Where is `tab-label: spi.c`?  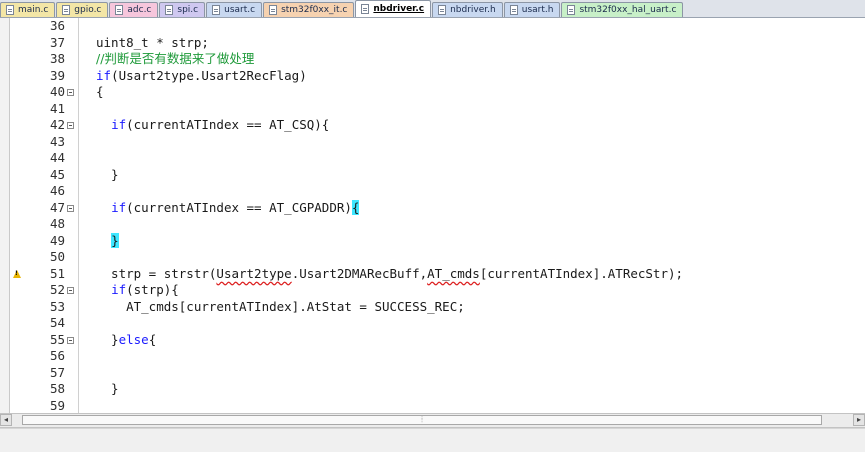 tab-label: spi.c is located at coordinates (188, 10).